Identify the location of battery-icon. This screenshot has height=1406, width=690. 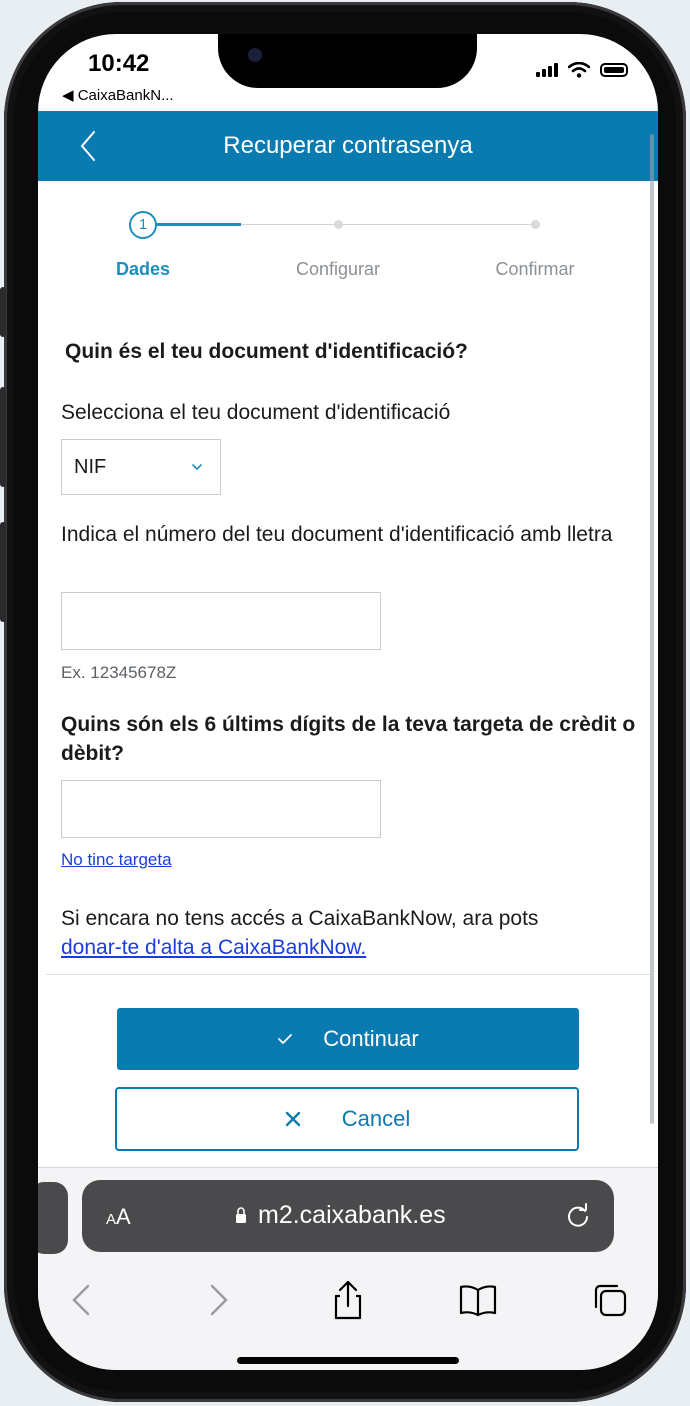
(614, 70).